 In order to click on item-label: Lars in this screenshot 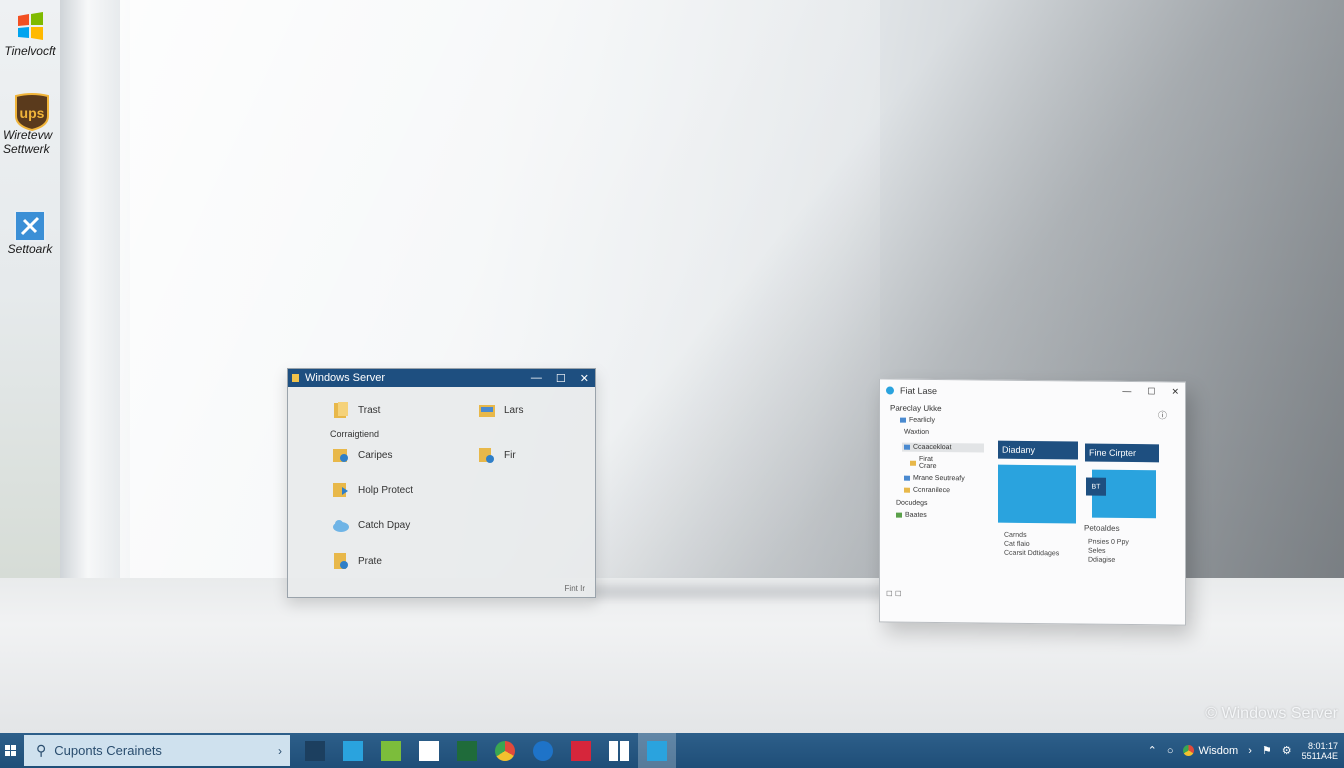, I will do `click(514, 410)`.